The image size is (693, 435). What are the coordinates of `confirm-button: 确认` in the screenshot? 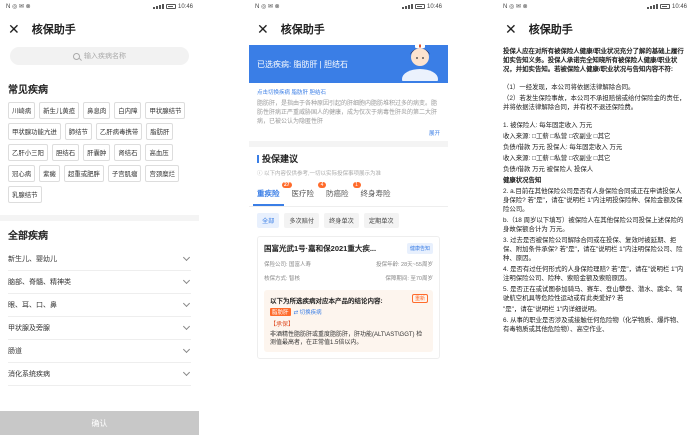 It's located at (99, 423).